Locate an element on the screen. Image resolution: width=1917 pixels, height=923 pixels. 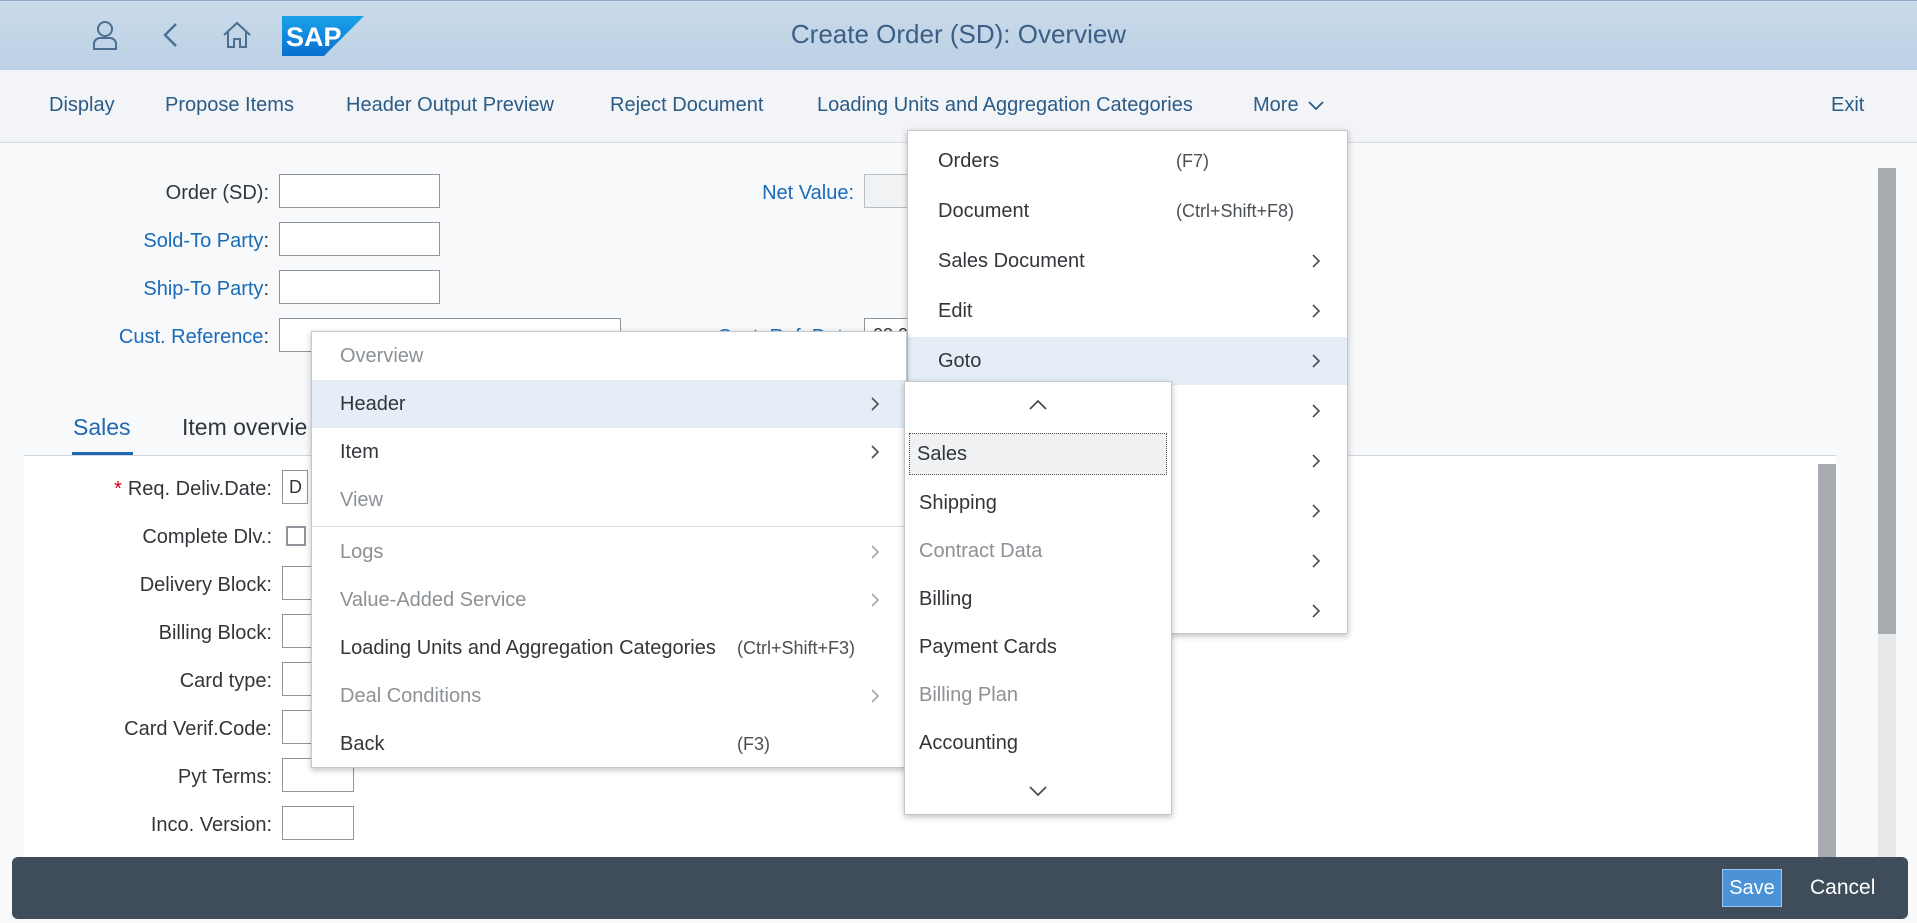
net-value-input is located at coordinates (888, 191).